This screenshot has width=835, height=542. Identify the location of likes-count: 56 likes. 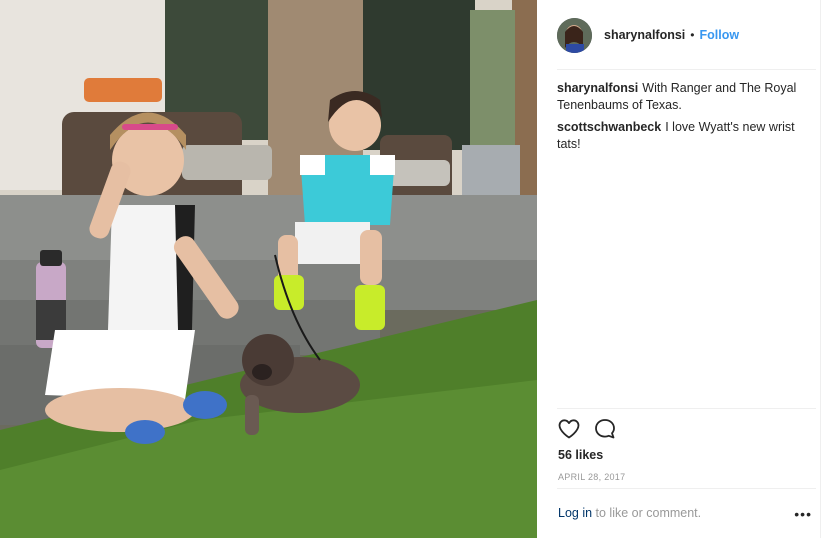
(580, 455).